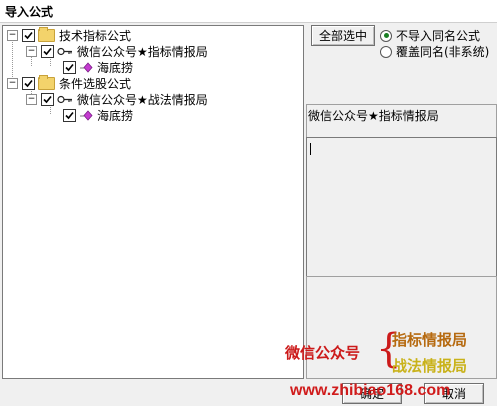 The height and width of the screenshot is (406, 497). I want to click on radio-button-selected, so click(386, 35).